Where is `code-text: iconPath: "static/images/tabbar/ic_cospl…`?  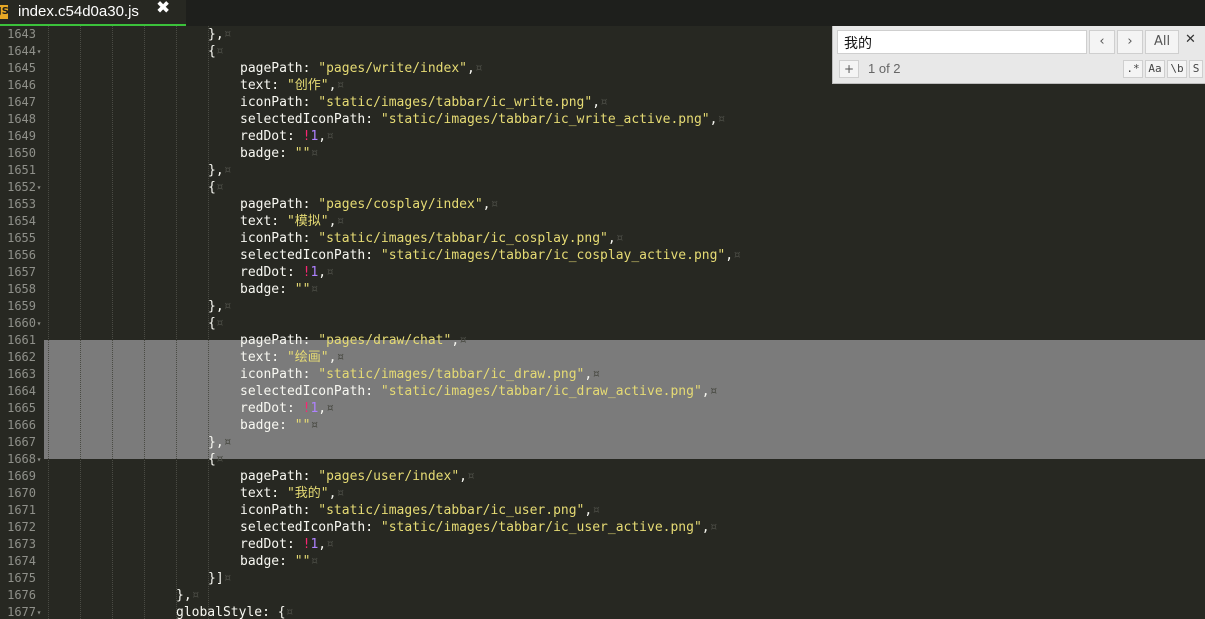
code-text: iconPath: "static/images/tabbar/ic_cospl… is located at coordinates (432, 238).